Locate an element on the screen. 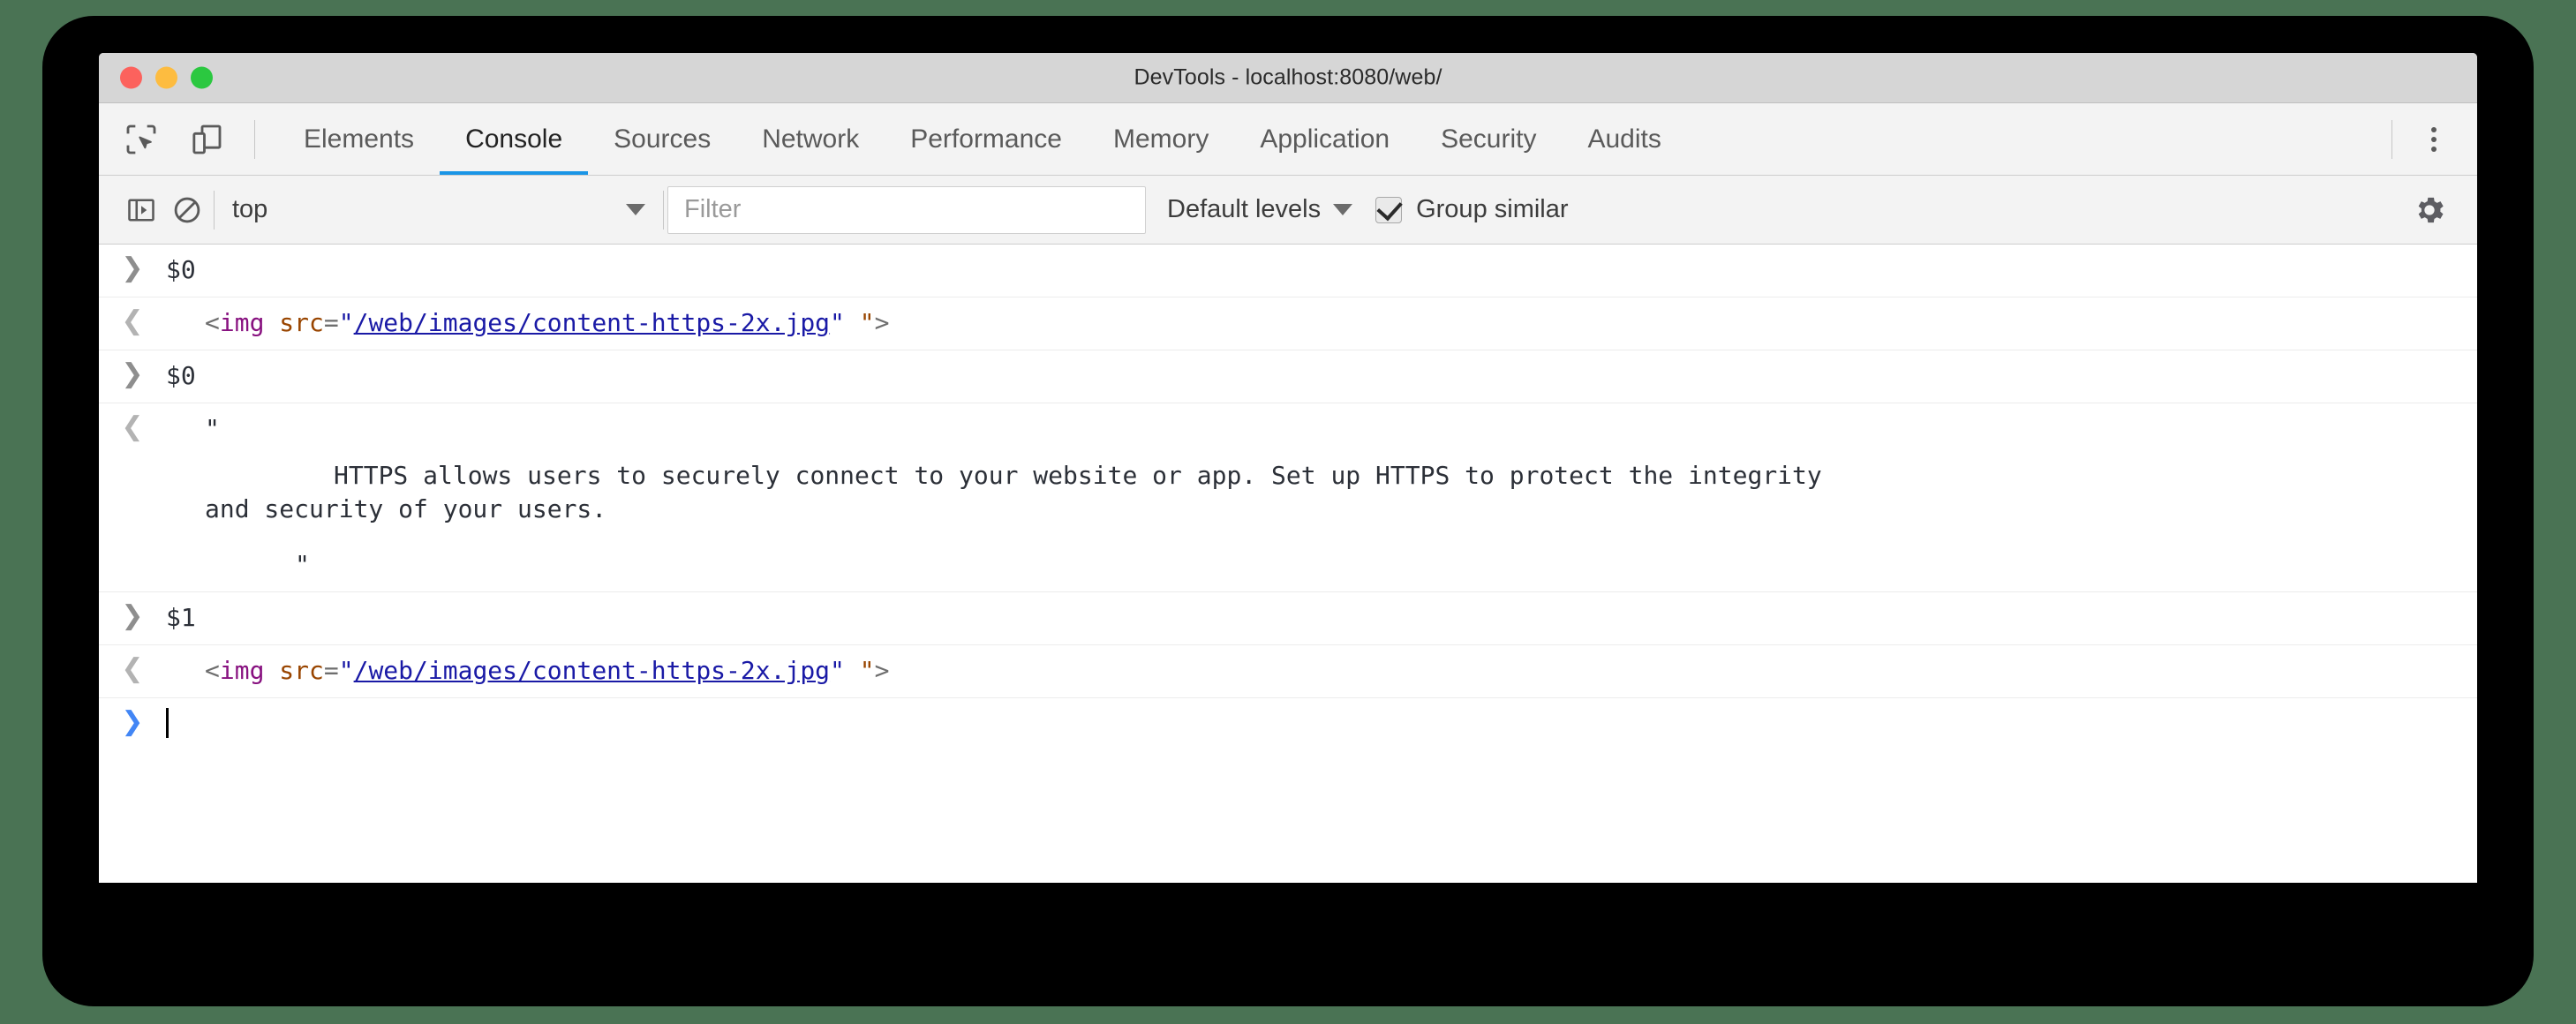 The image size is (2576, 1024). tab-memory: Memory is located at coordinates (1161, 139).